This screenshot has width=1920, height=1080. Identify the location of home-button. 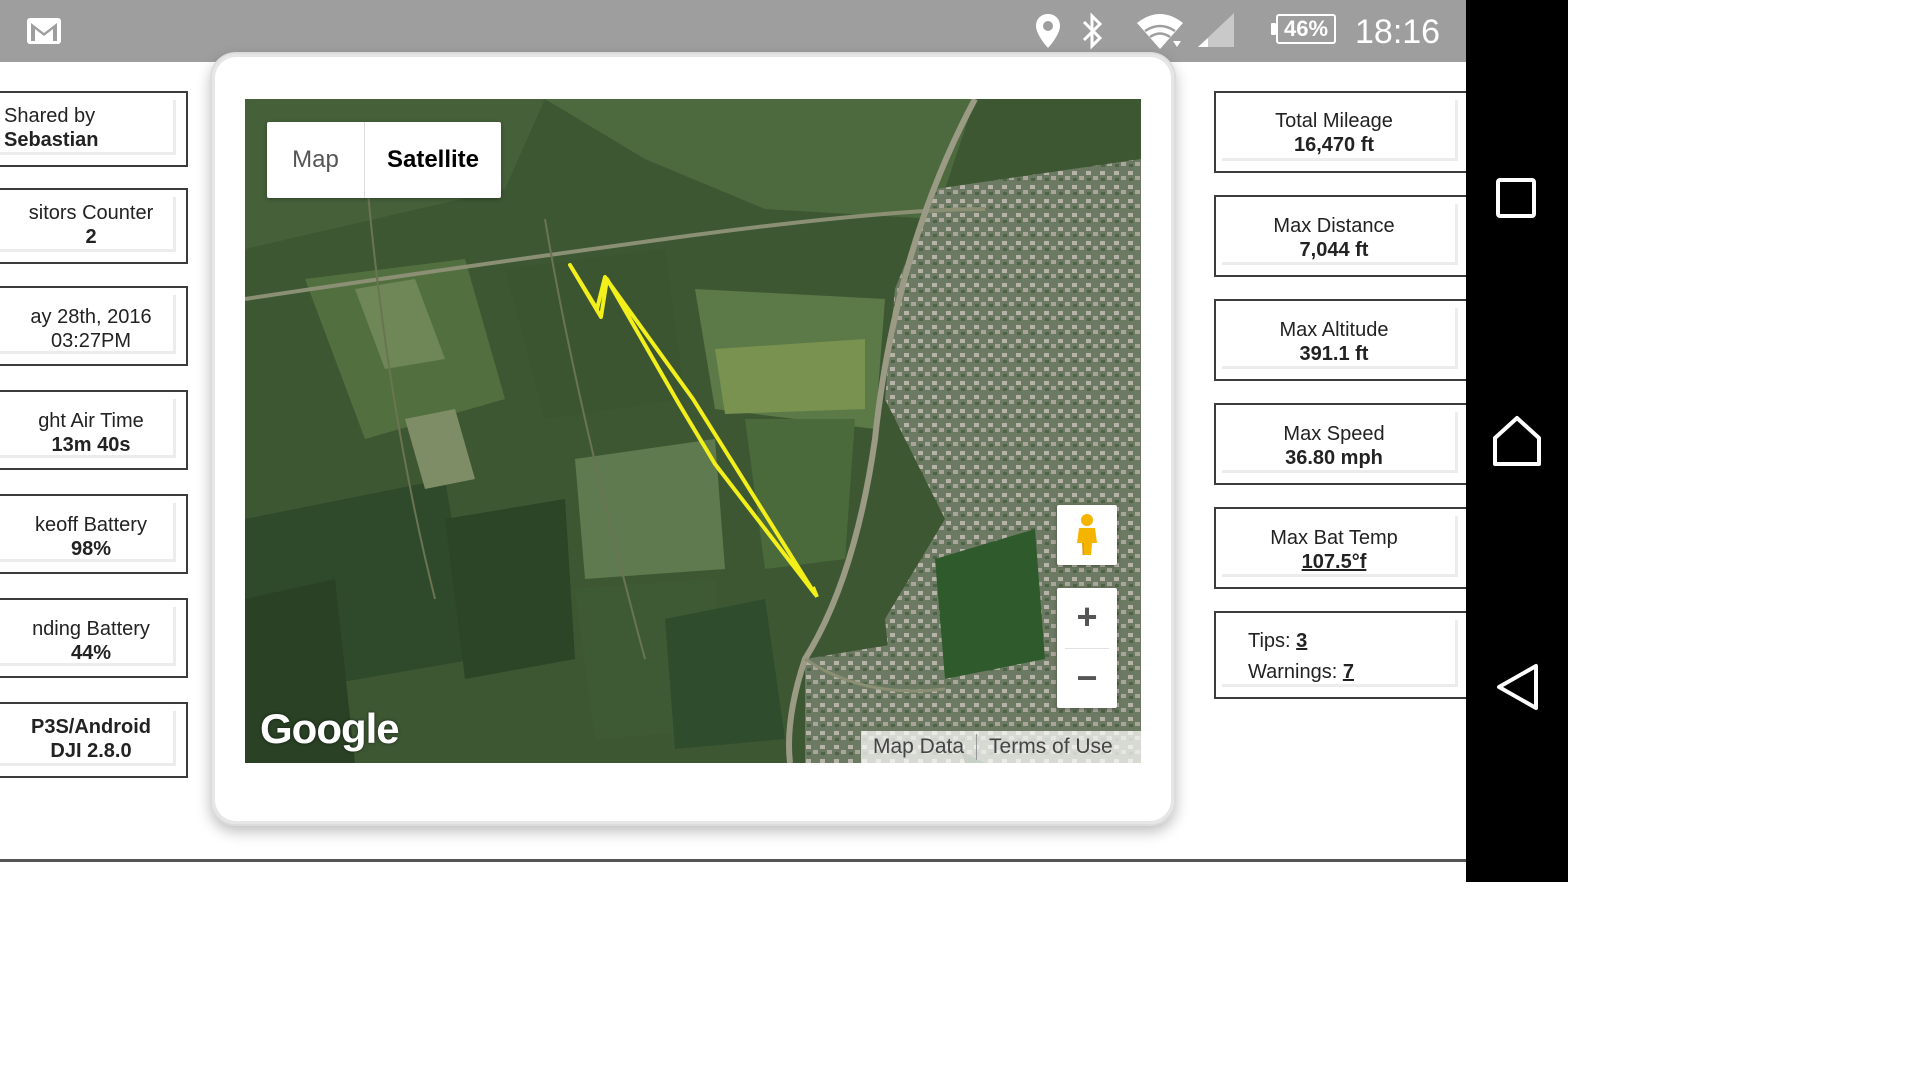
(1517, 443).